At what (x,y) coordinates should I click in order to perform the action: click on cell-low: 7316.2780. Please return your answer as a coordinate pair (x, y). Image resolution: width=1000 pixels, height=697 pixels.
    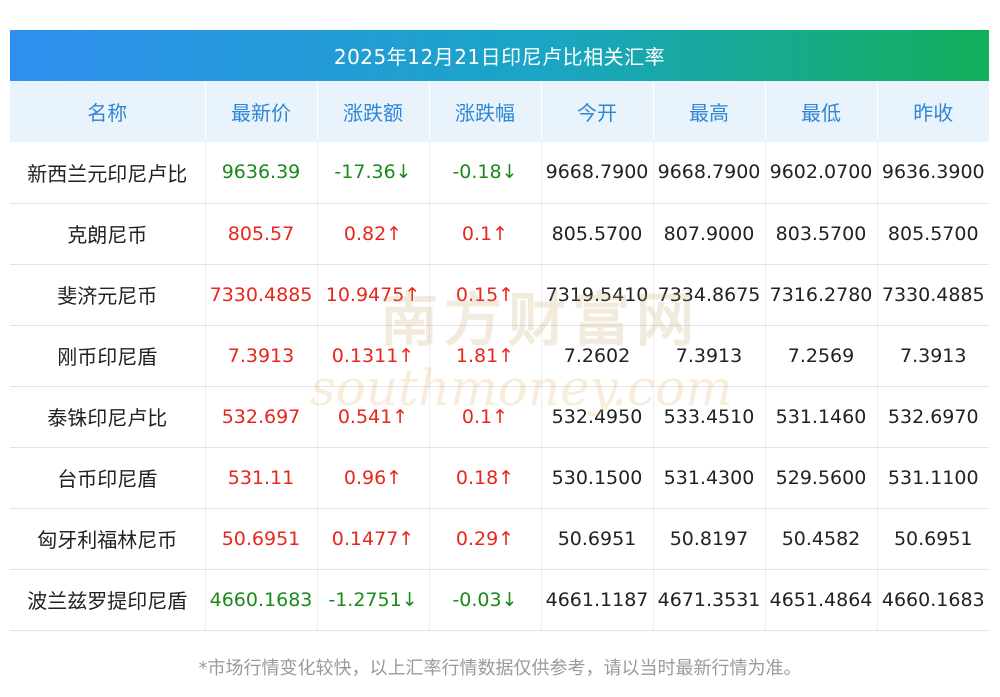
    Looking at the image, I should click on (821, 295).